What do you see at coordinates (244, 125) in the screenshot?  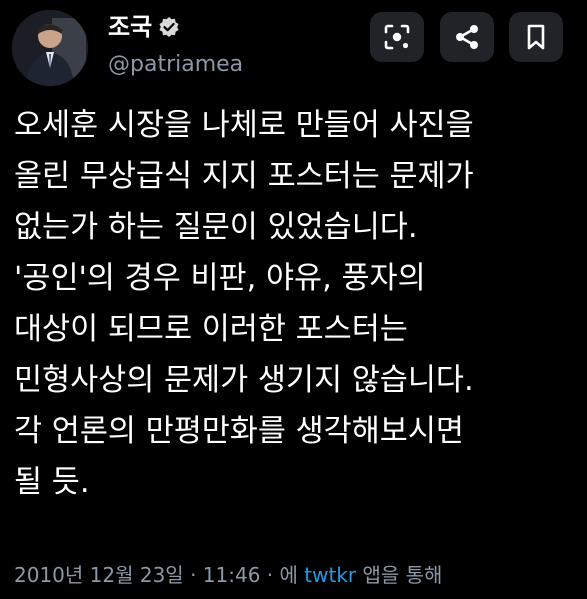 I see `tweet-line: 오세훈 시장을 나체로 만들어 사진을` at bounding box center [244, 125].